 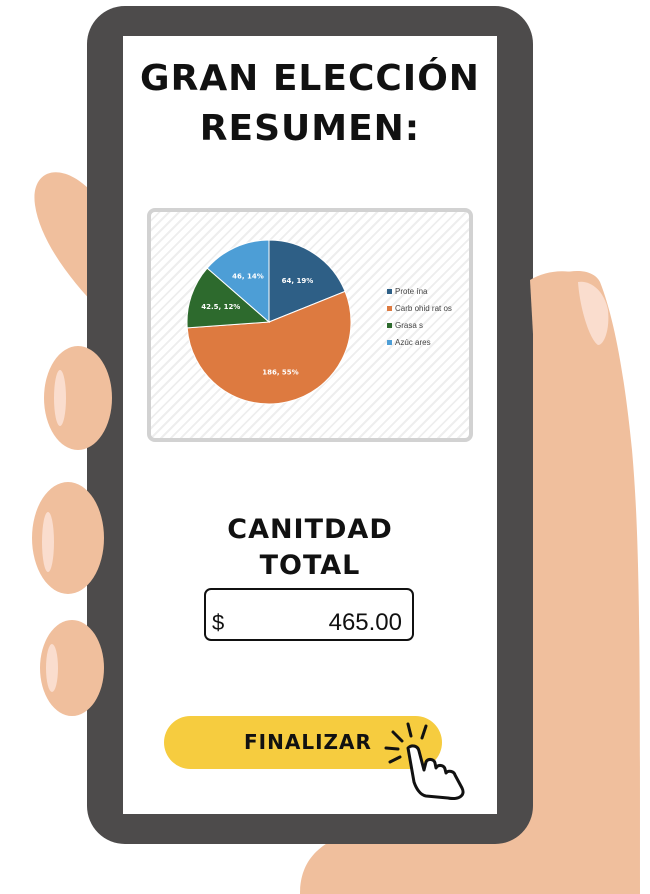 What do you see at coordinates (298, 281) in the screenshot?
I see `data-label-protein: 64, 19%` at bounding box center [298, 281].